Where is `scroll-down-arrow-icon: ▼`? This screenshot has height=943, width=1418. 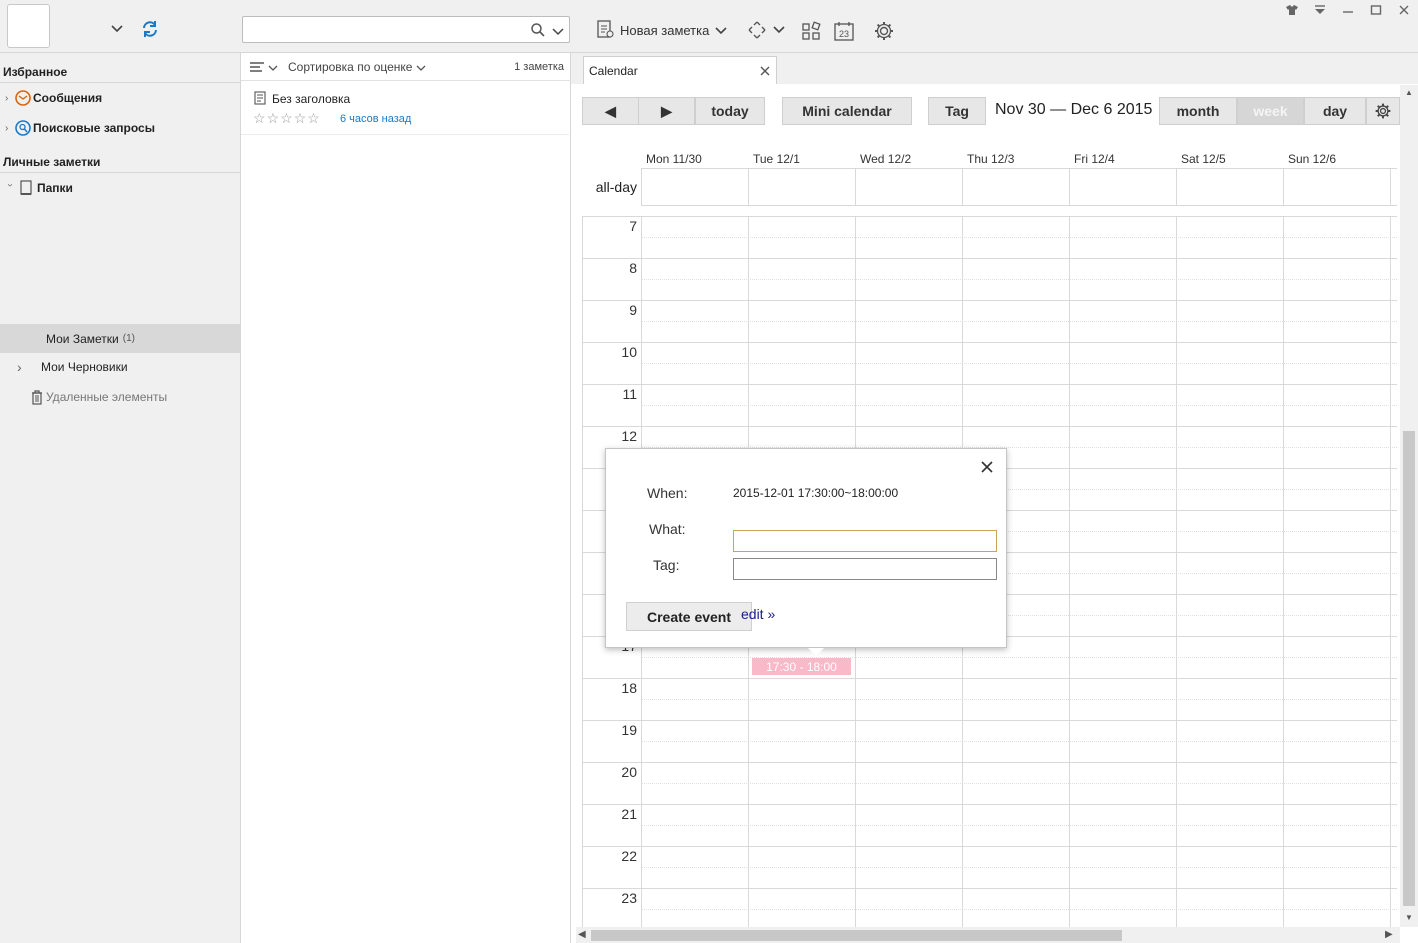
scroll-down-arrow-icon: ▼ is located at coordinates (1409, 917).